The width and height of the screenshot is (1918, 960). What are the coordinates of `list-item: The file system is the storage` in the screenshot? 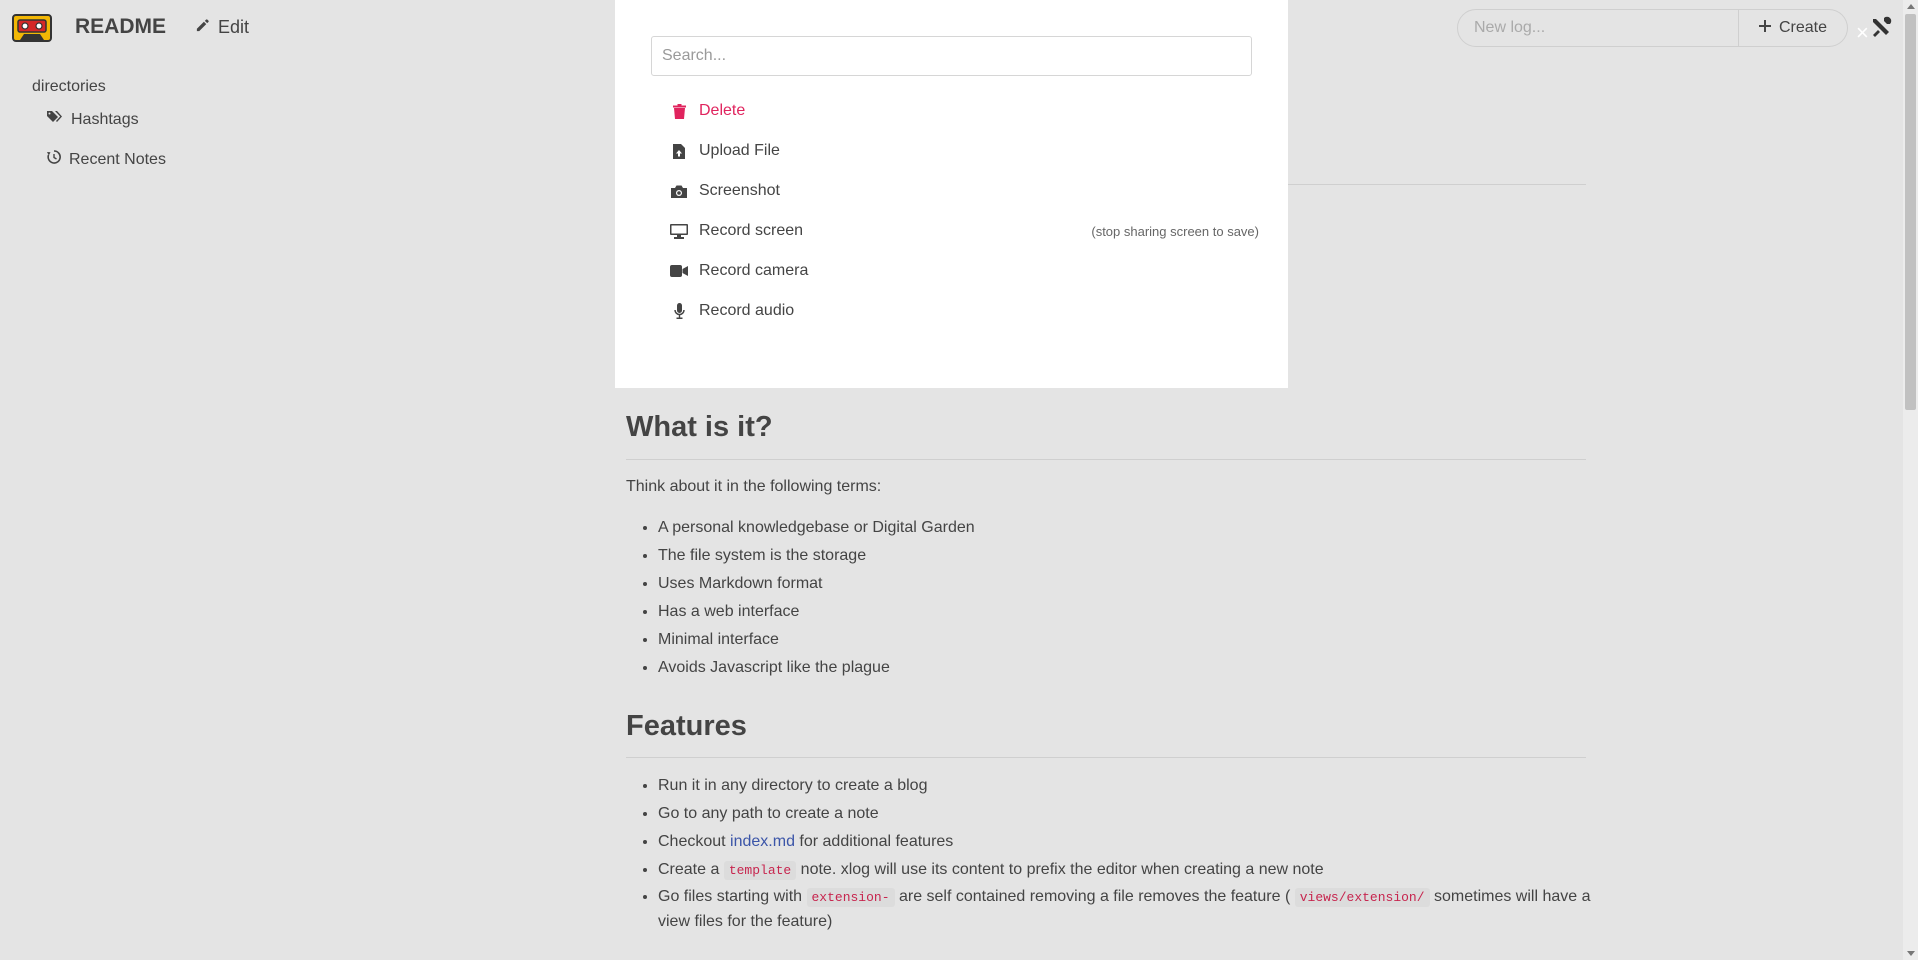 It's located at (1138, 556).